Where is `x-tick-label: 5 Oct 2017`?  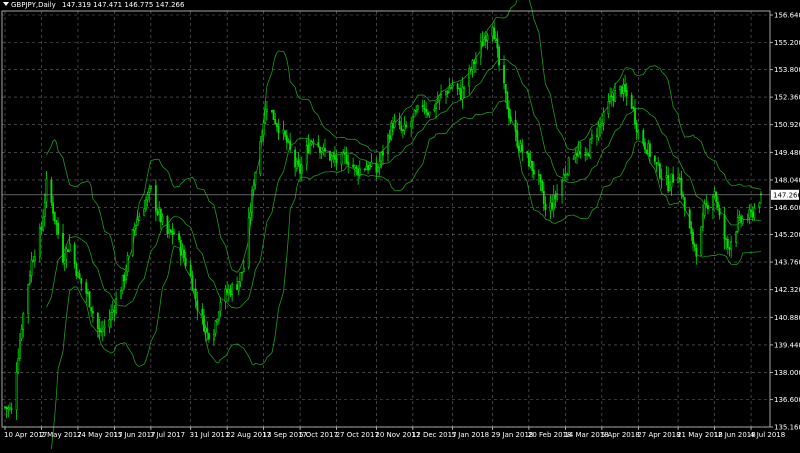 x-tick-label: 5 Oct 2017 is located at coordinates (318, 435).